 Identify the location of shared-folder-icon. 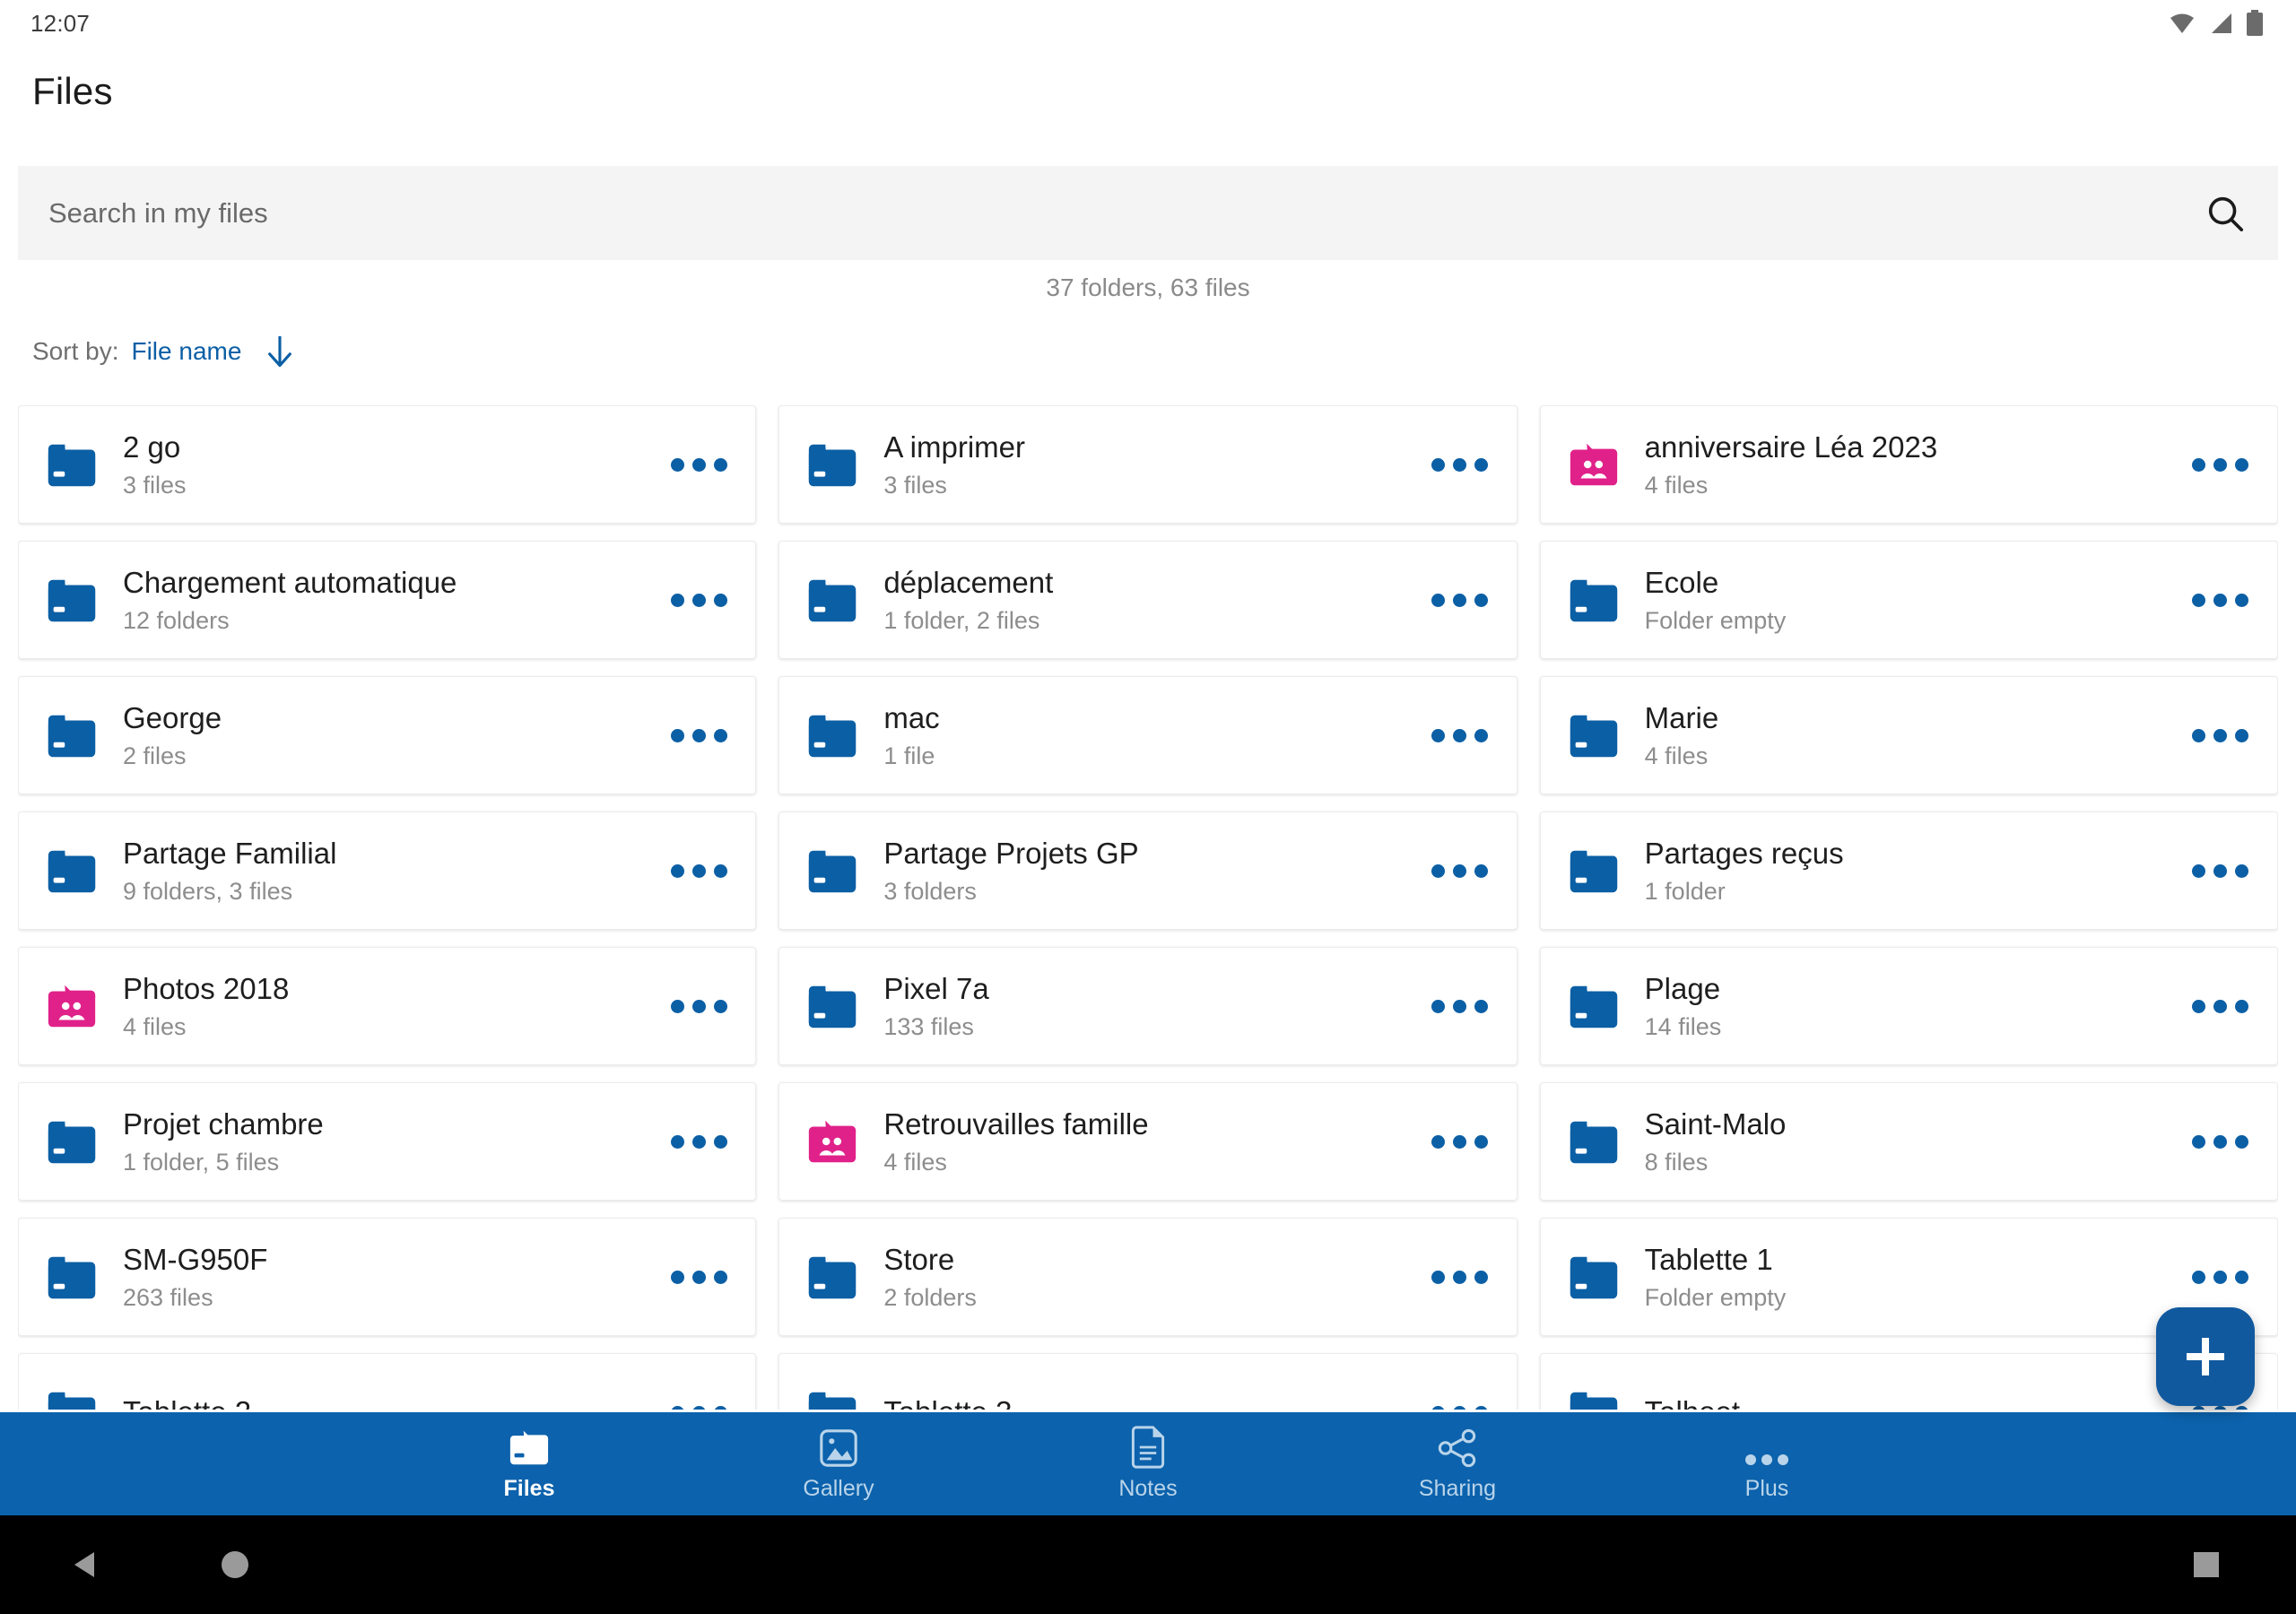
(833, 1141).